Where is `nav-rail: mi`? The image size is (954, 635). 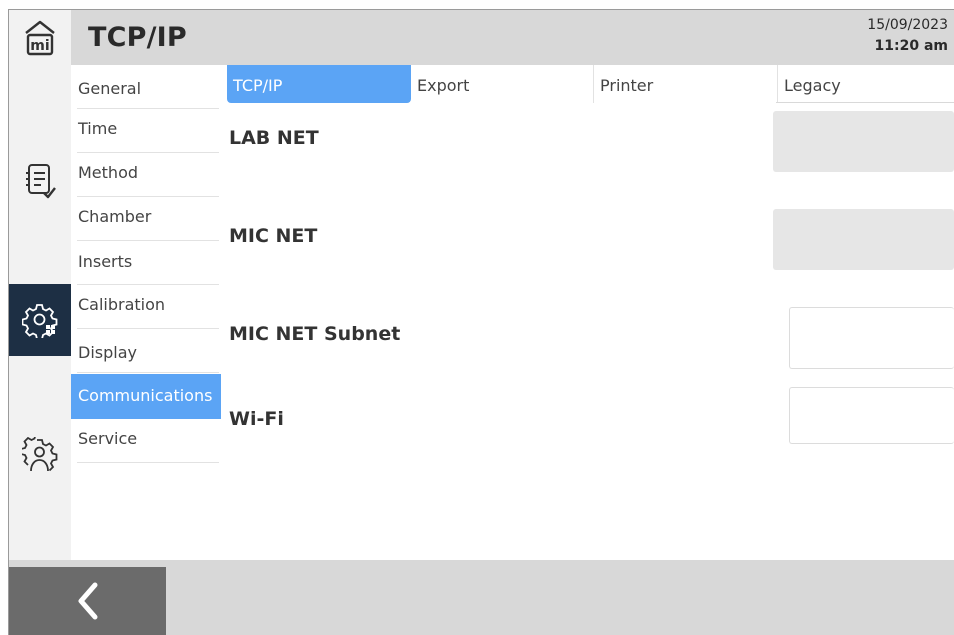 nav-rail: mi is located at coordinates (40, 285).